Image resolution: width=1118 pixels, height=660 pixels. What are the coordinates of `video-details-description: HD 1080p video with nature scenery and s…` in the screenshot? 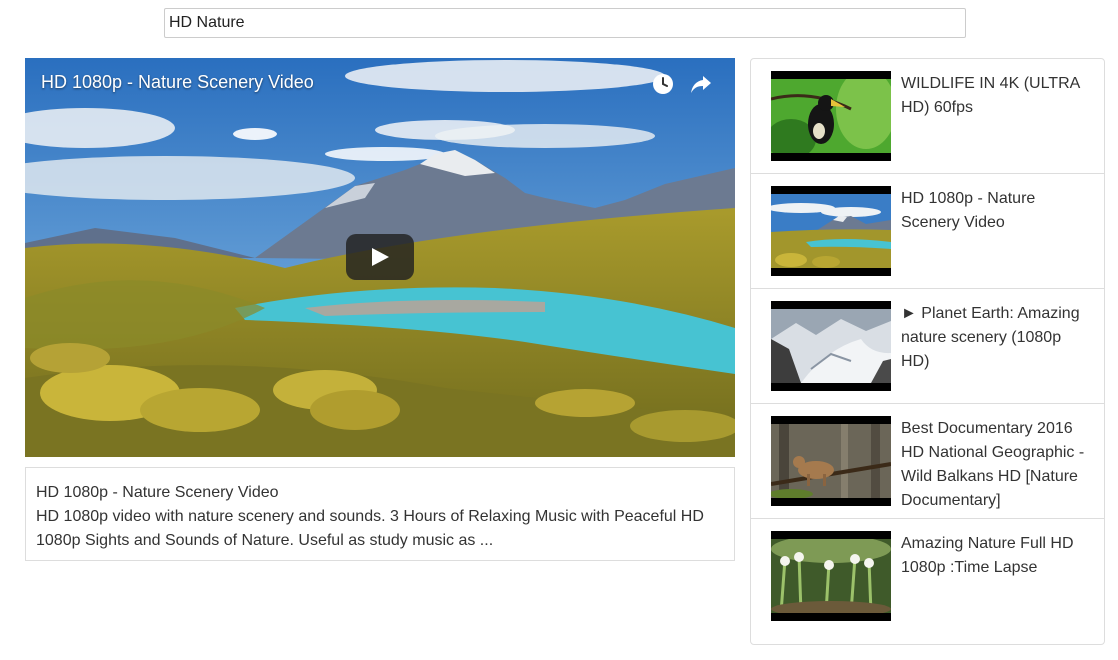 It's located at (370, 528).